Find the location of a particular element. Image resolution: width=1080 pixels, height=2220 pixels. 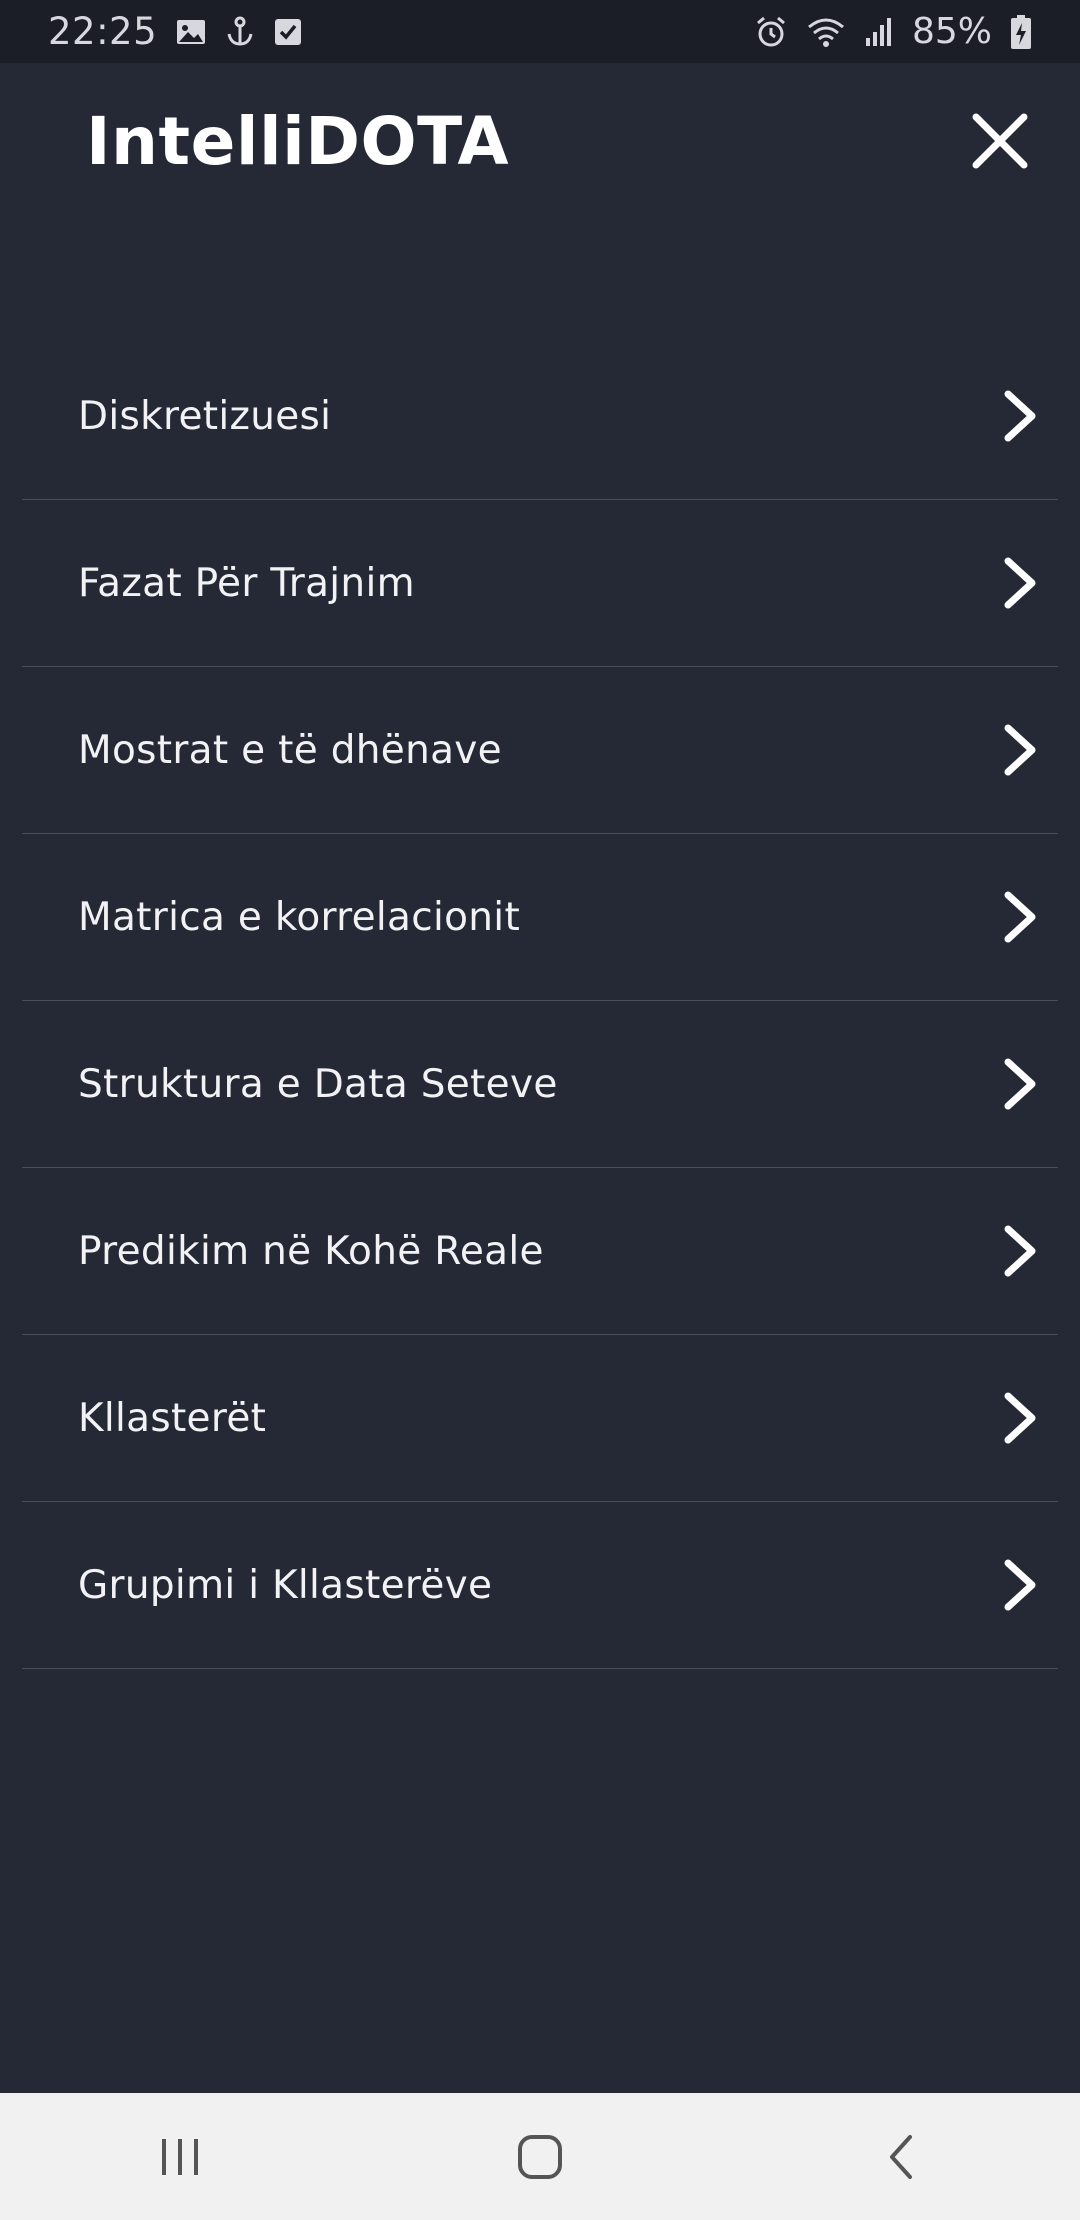

status-right: 85% is located at coordinates (893, 31).